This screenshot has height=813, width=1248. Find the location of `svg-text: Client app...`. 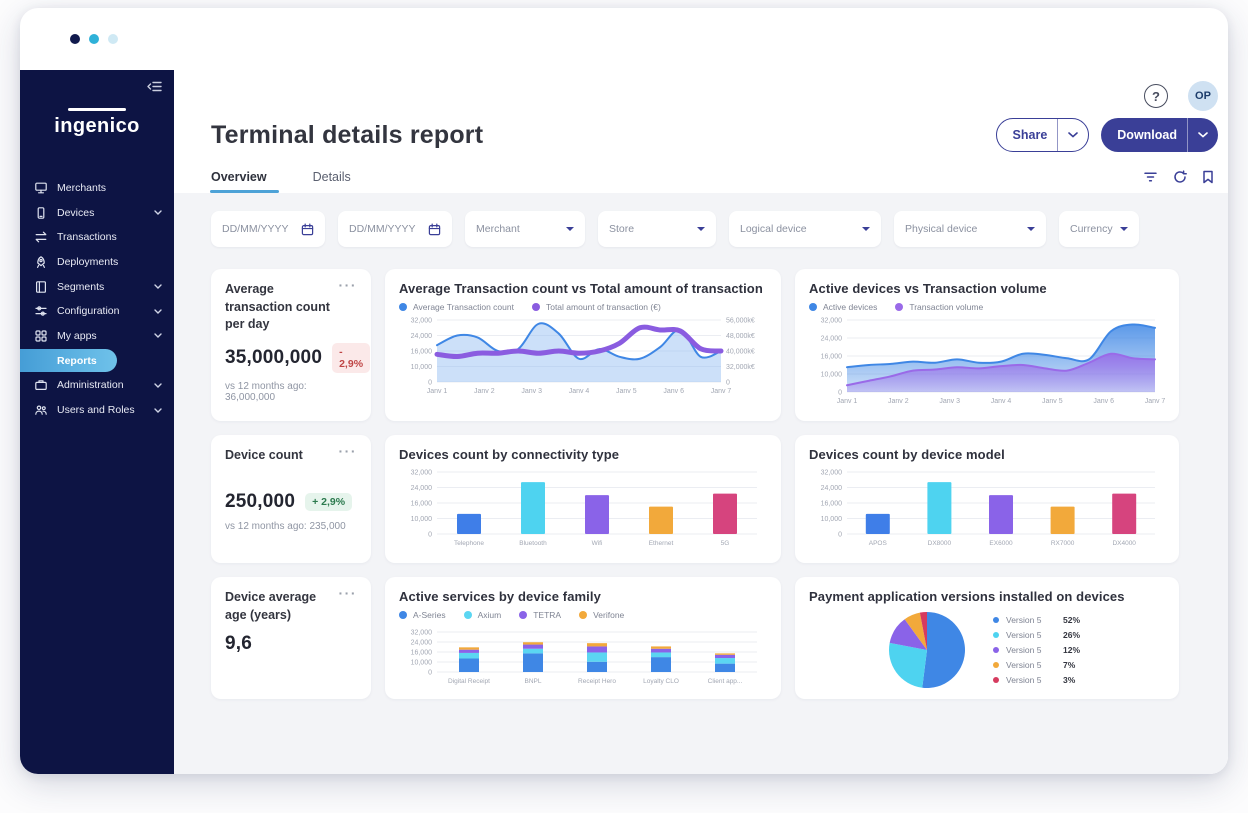

svg-text: Client app... is located at coordinates (725, 681).